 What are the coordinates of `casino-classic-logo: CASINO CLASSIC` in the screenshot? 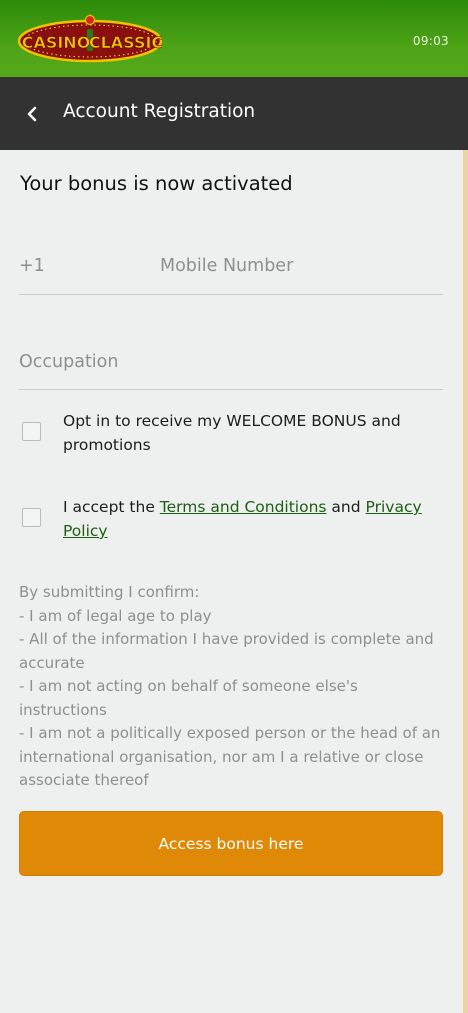 It's located at (90, 38).